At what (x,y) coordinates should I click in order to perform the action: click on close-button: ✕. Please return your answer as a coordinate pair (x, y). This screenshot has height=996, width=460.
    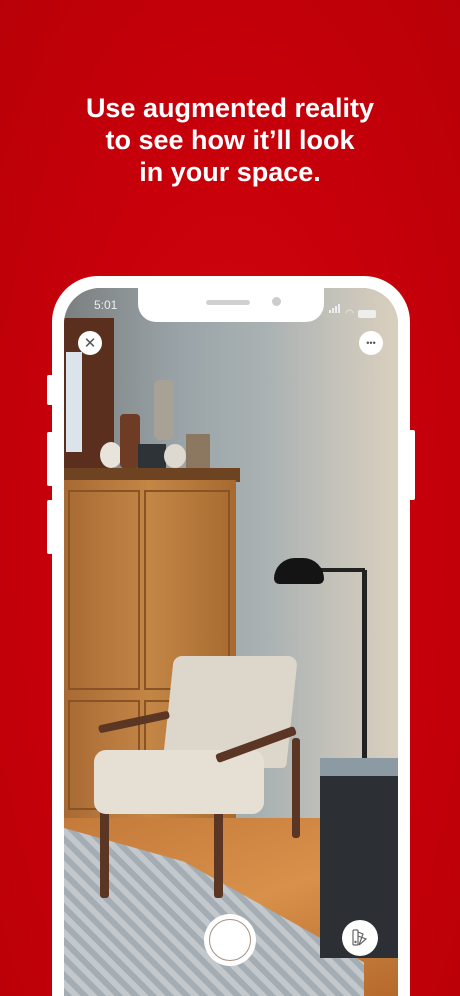
    Looking at the image, I should click on (90, 343).